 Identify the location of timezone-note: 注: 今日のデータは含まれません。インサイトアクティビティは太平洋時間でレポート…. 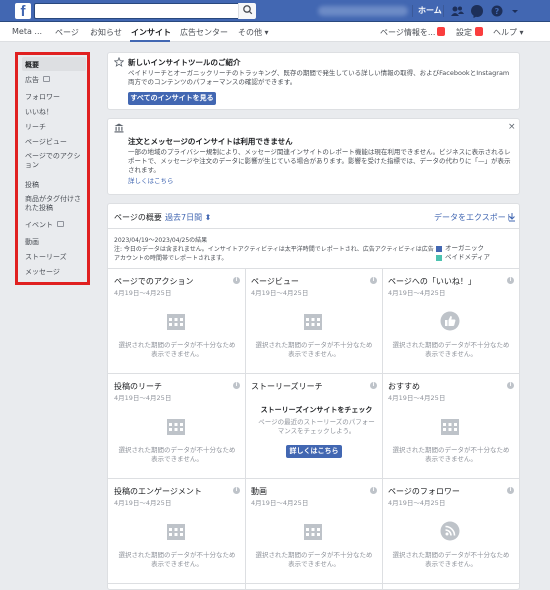
(274, 254).